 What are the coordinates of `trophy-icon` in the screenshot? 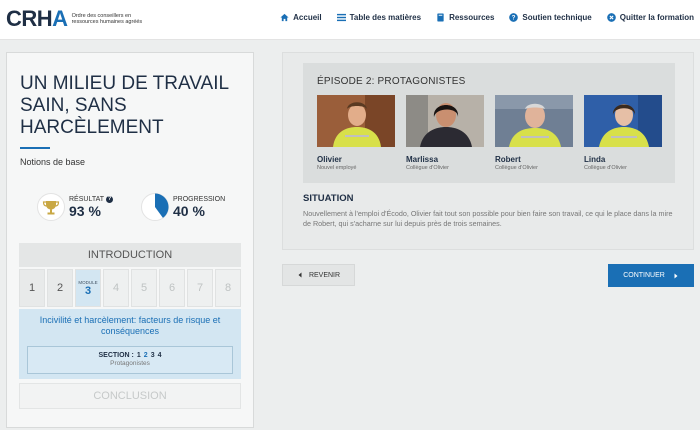 It's located at (51, 207).